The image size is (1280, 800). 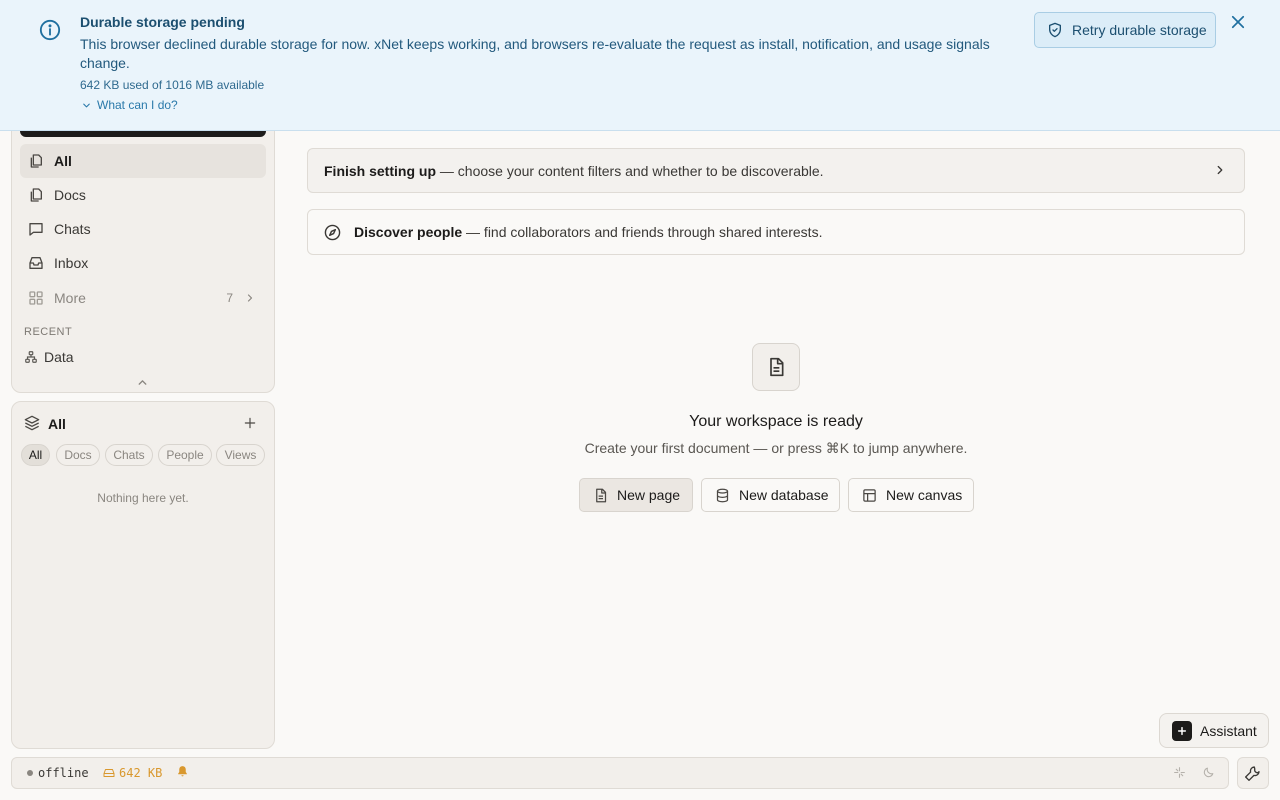 I want to click on storage-status: 642 KB, so click(x=132, y=773).